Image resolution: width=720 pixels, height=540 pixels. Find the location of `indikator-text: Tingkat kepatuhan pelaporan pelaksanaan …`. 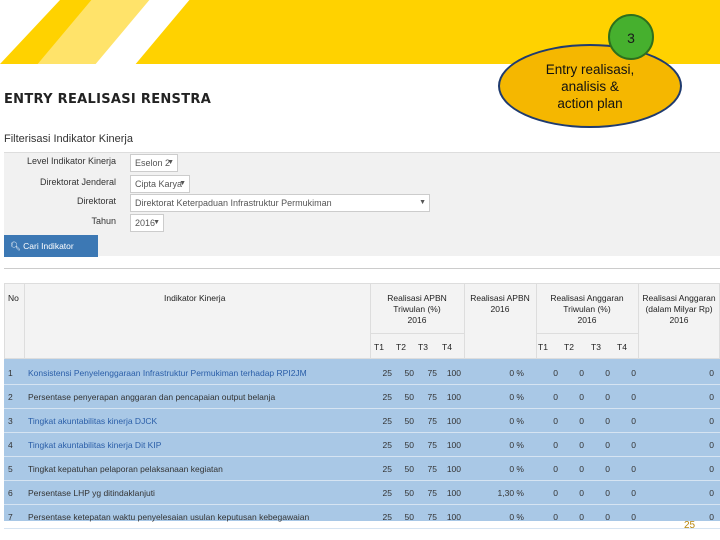

indikator-text: Tingkat kepatuhan pelaporan pelaksanaan … is located at coordinates (125, 469).